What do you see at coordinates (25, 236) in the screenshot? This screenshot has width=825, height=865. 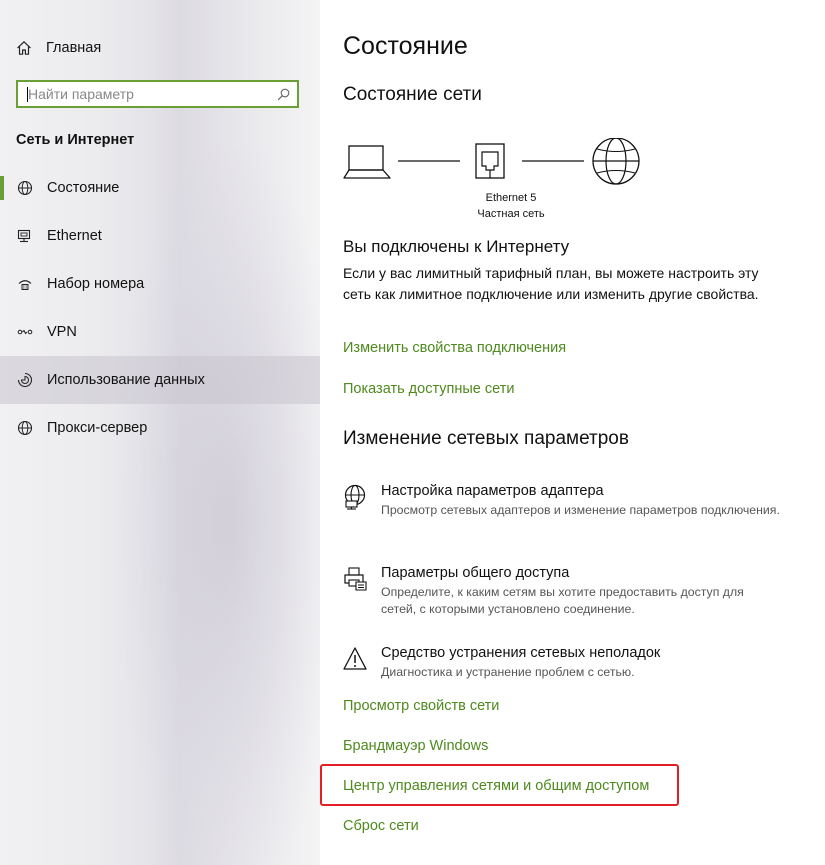 I see `ethernet-icon` at bounding box center [25, 236].